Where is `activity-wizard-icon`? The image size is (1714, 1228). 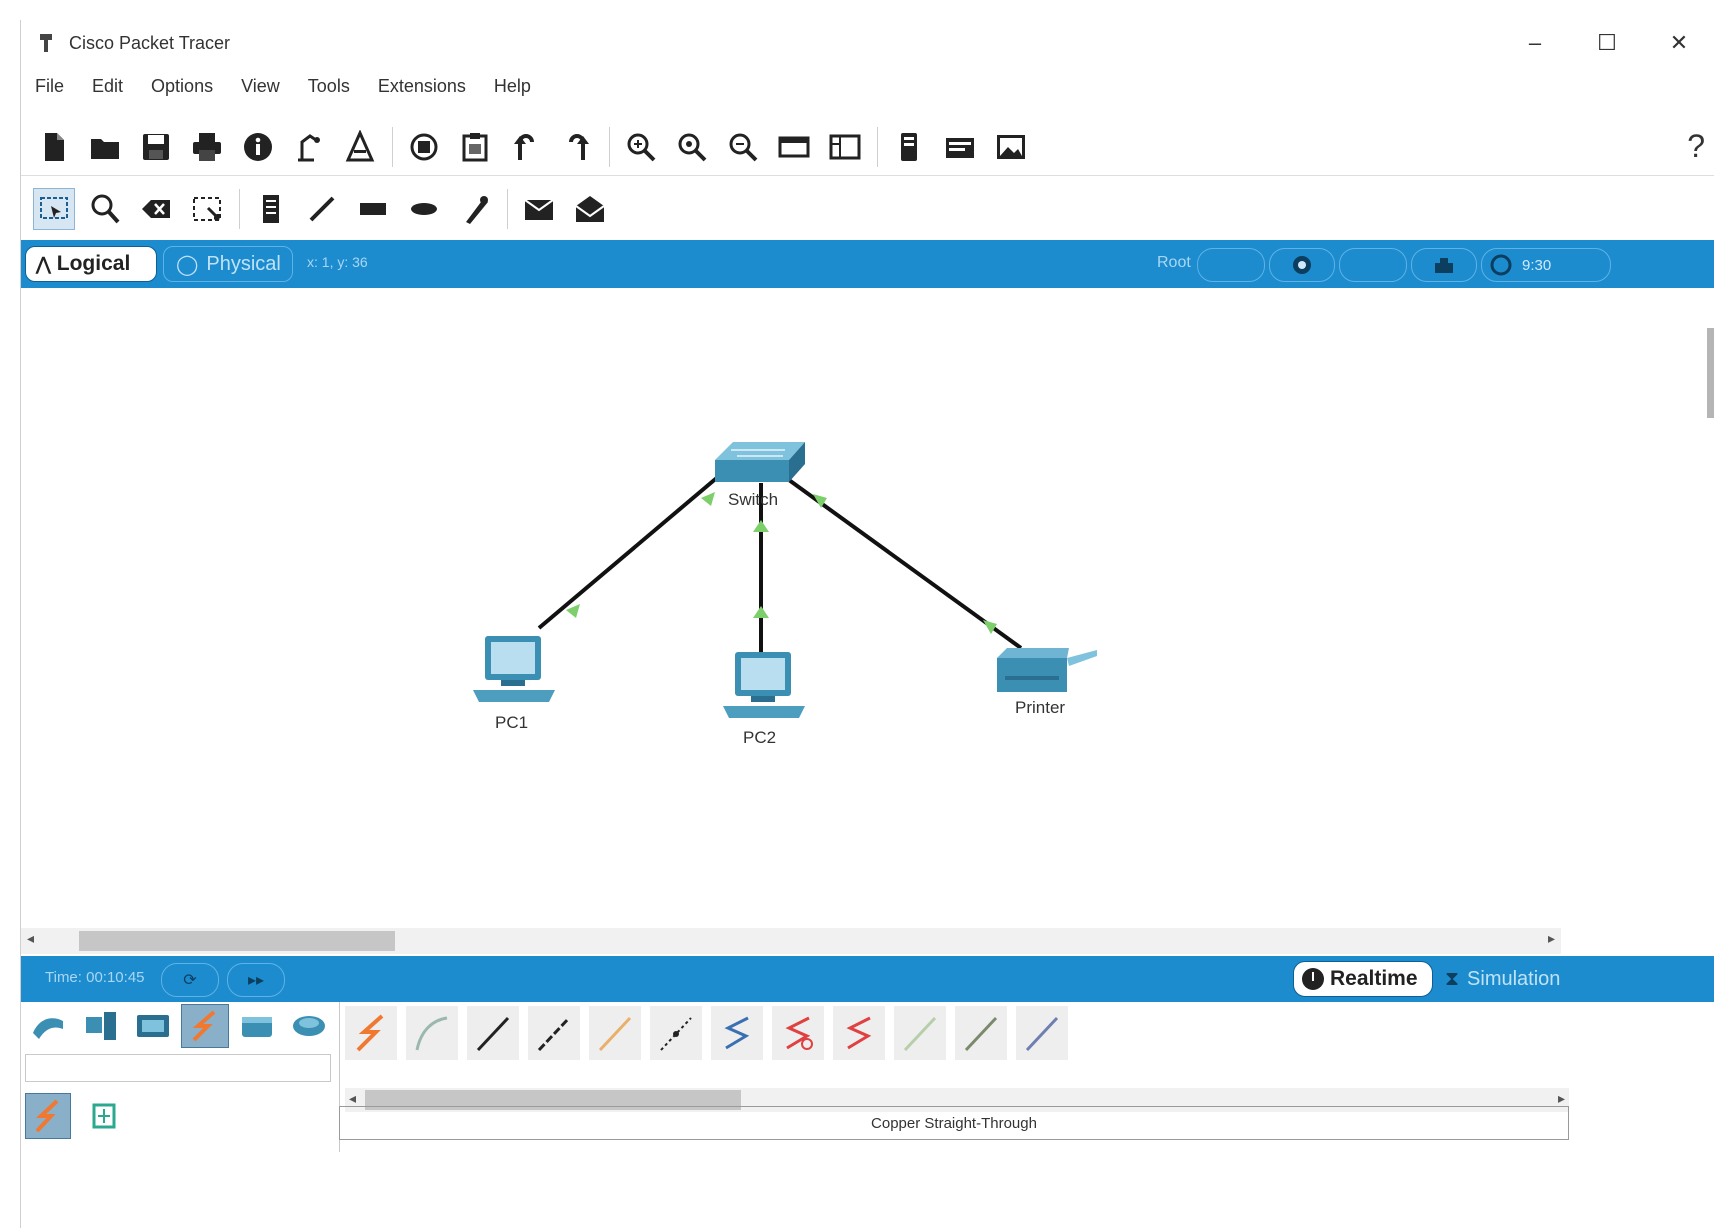
activity-wizard-icon is located at coordinates (309, 147).